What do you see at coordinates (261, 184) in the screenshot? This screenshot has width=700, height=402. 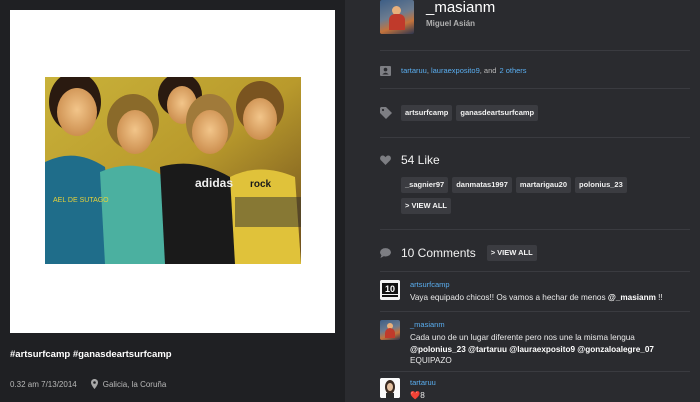 I see `svg-text: rock` at bounding box center [261, 184].